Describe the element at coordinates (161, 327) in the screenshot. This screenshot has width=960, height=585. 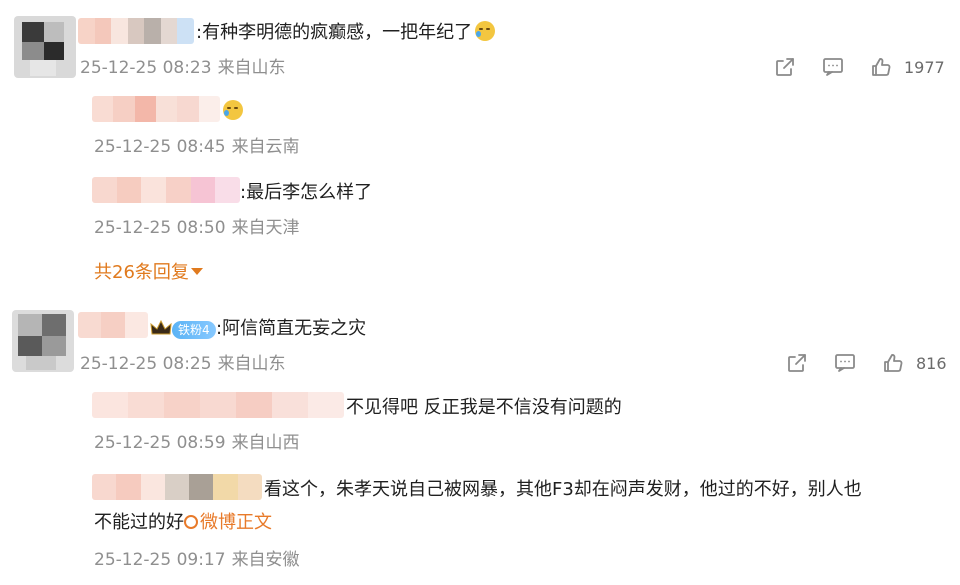
I see `crown-icon` at that location.